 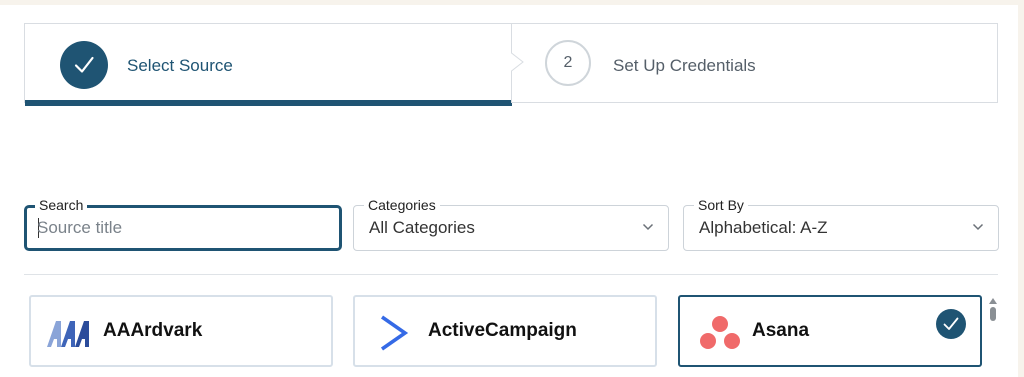 I want to click on sort-by-value: Alphabetical: A-Z, so click(x=763, y=227).